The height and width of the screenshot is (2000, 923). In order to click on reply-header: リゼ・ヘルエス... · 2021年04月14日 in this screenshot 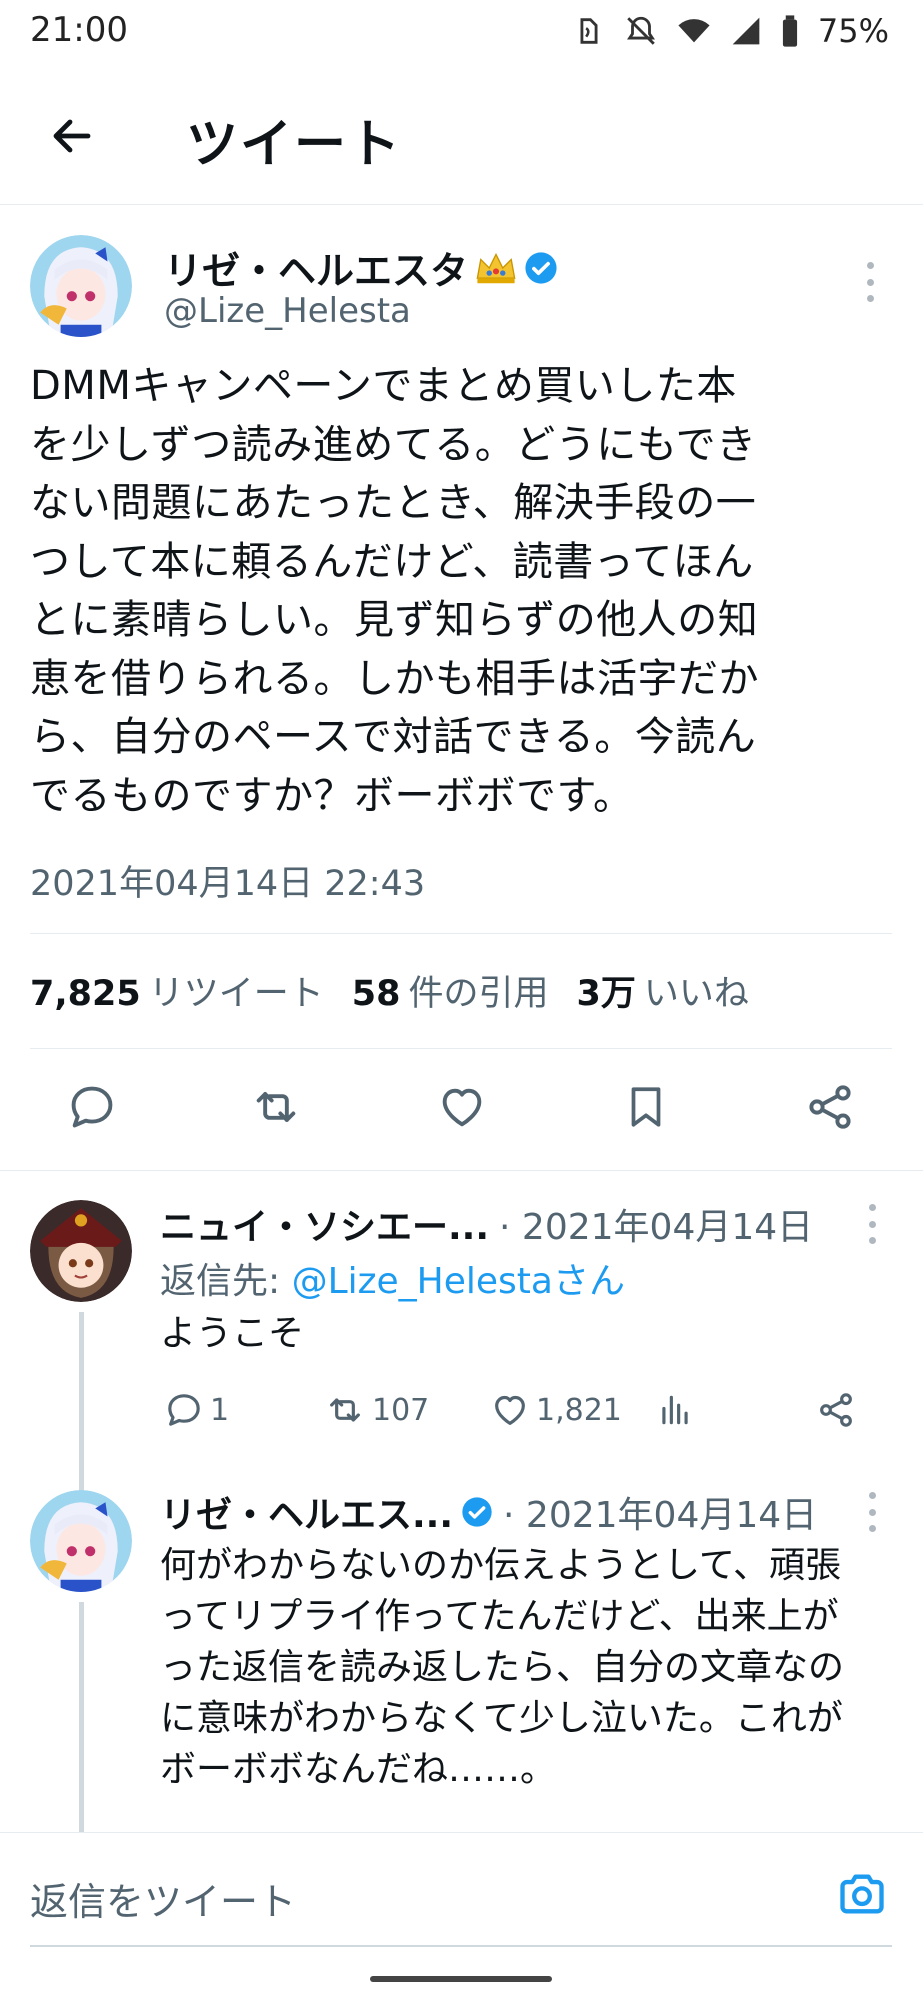, I will do `click(488, 1512)`.